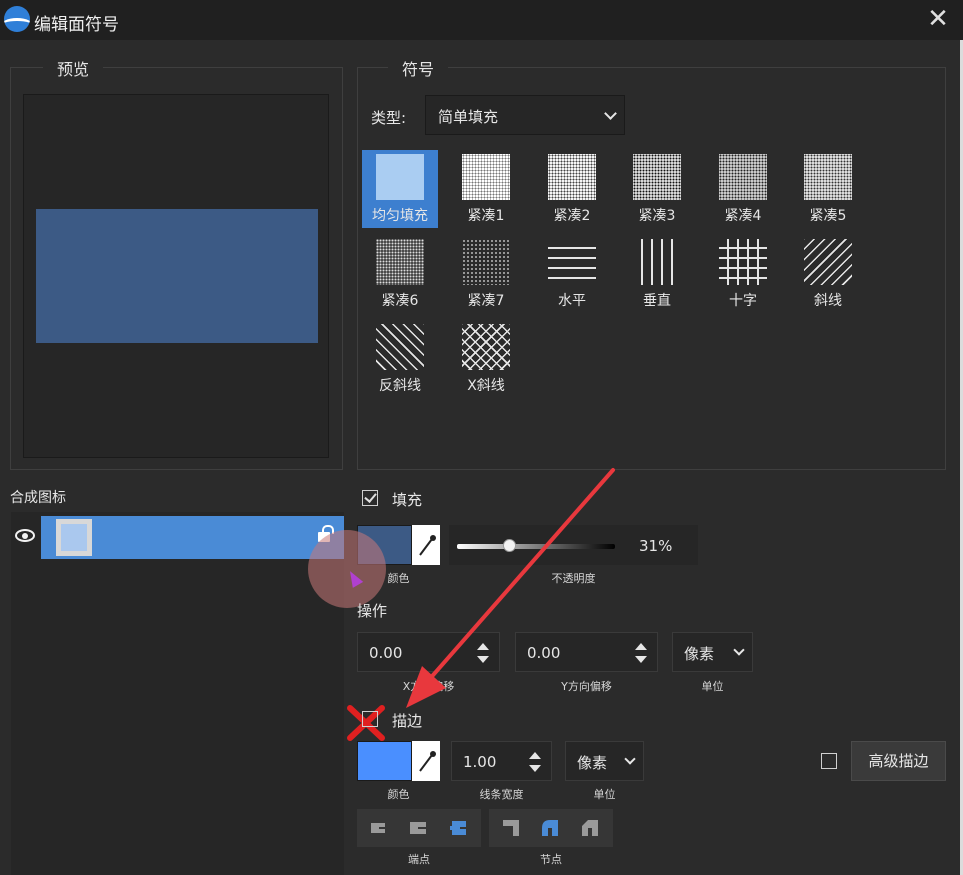  What do you see at coordinates (486, 301) in the screenshot?
I see `pattern-label: 紧凑7` at bounding box center [486, 301].